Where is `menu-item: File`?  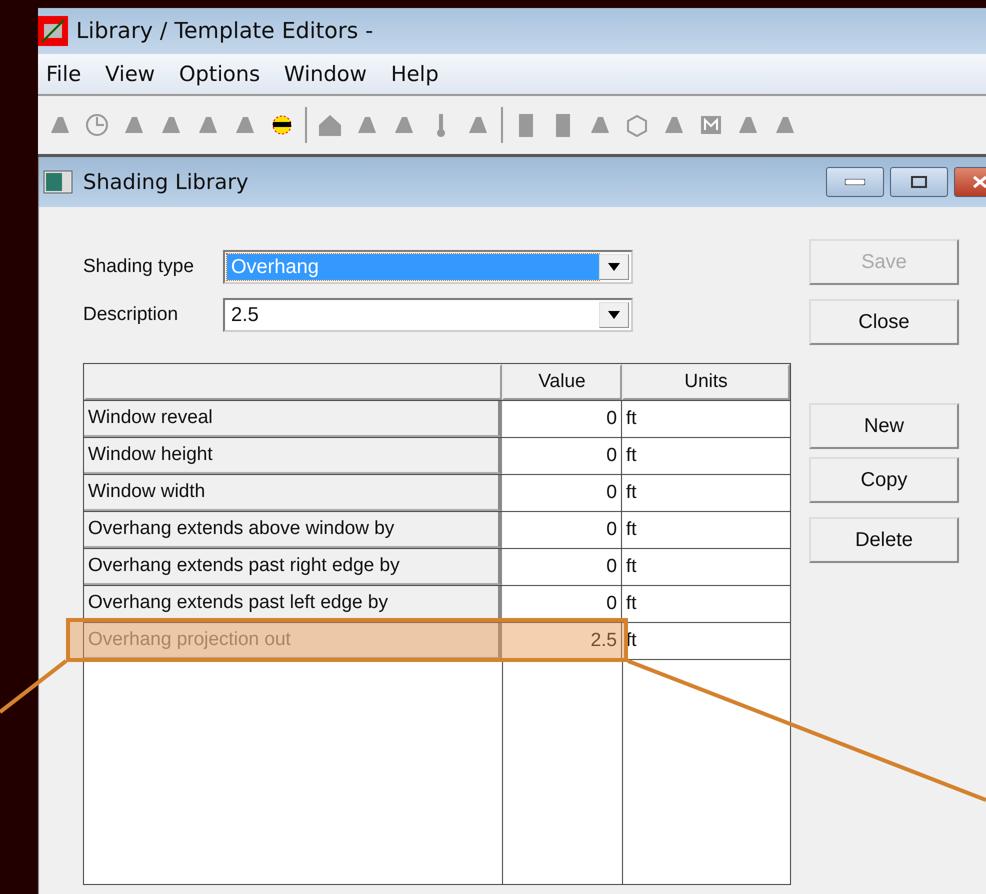
menu-item: File is located at coordinates (64, 74).